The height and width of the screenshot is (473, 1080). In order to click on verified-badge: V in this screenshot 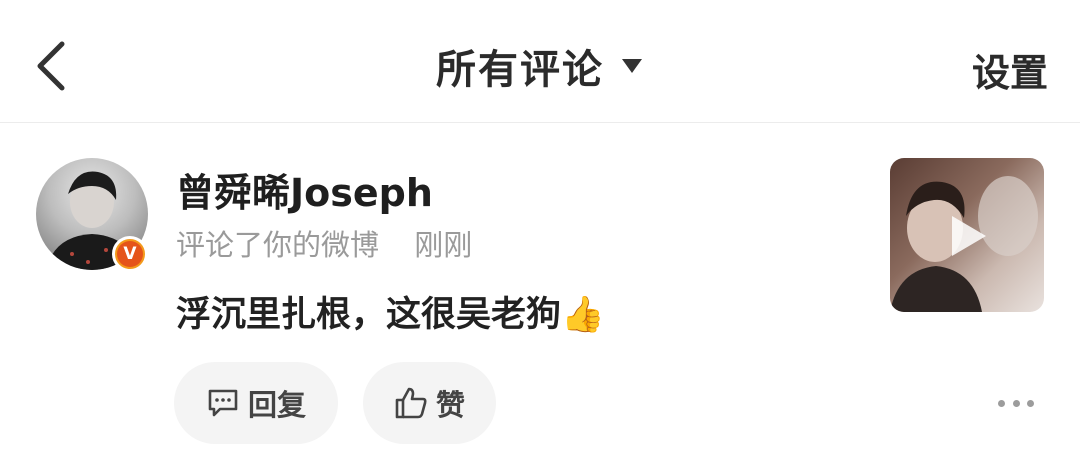, I will do `click(130, 254)`.